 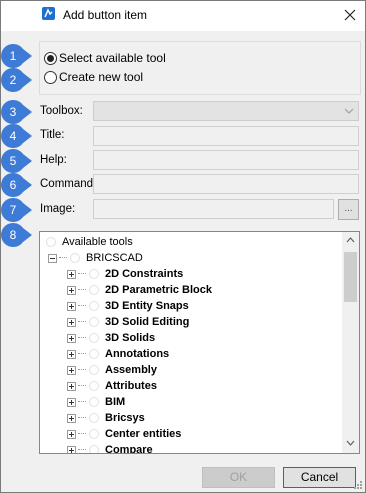 What do you see at coordinates (110, 447) in the screenshot?
I see `tree-item: Compare` at bounding box center [110, 447].